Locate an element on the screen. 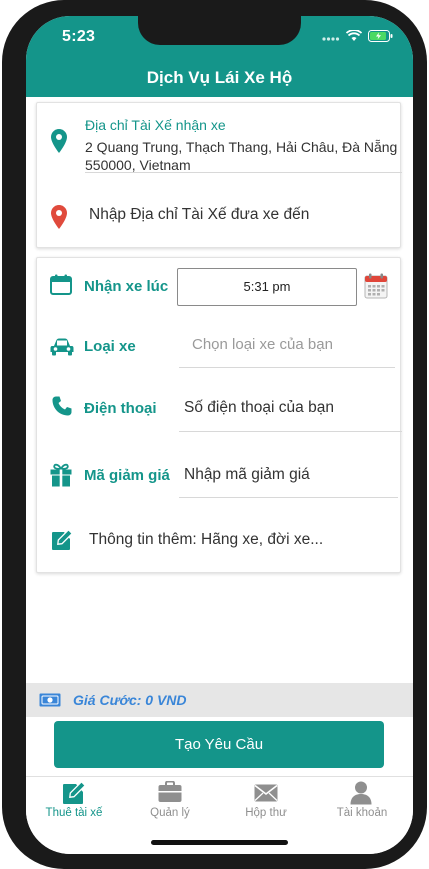 This screenshot has width=429, height=869. pickup-time-field: 5:31 pm is located at coordinates (267, 287).